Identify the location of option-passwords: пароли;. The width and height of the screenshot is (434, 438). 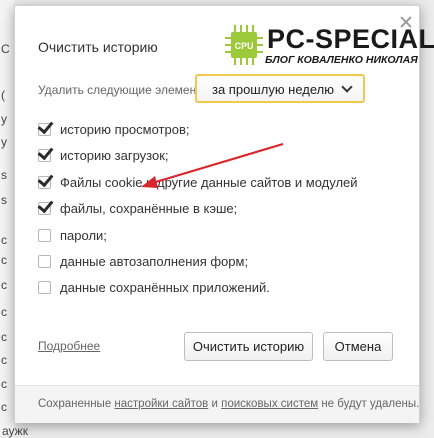
(213, 236).